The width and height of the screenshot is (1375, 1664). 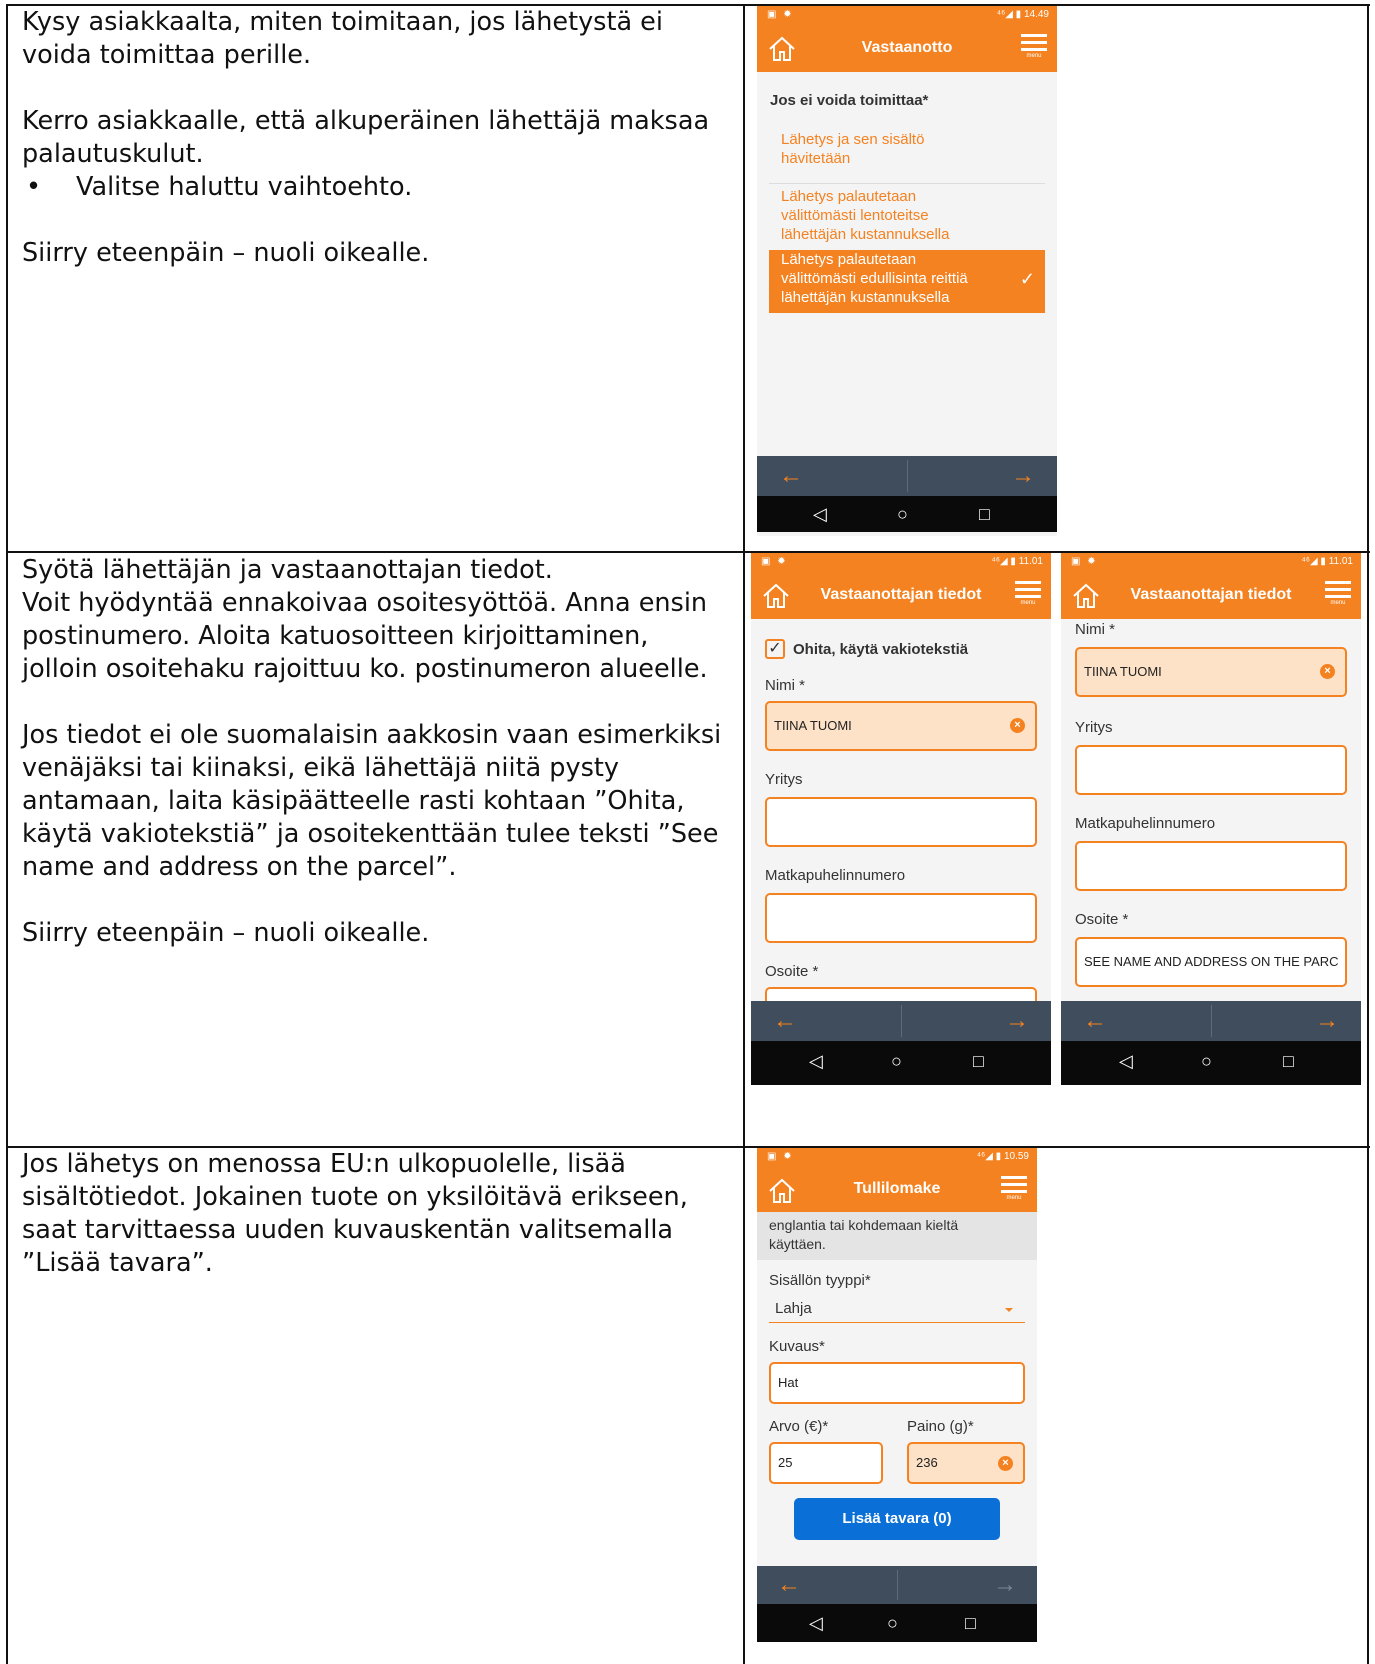 What do you see at coordinates (897, 1519) in the screenshot?
I see `add-item-button: Lisää tavara (0)` at bounding box center [897, 1519].